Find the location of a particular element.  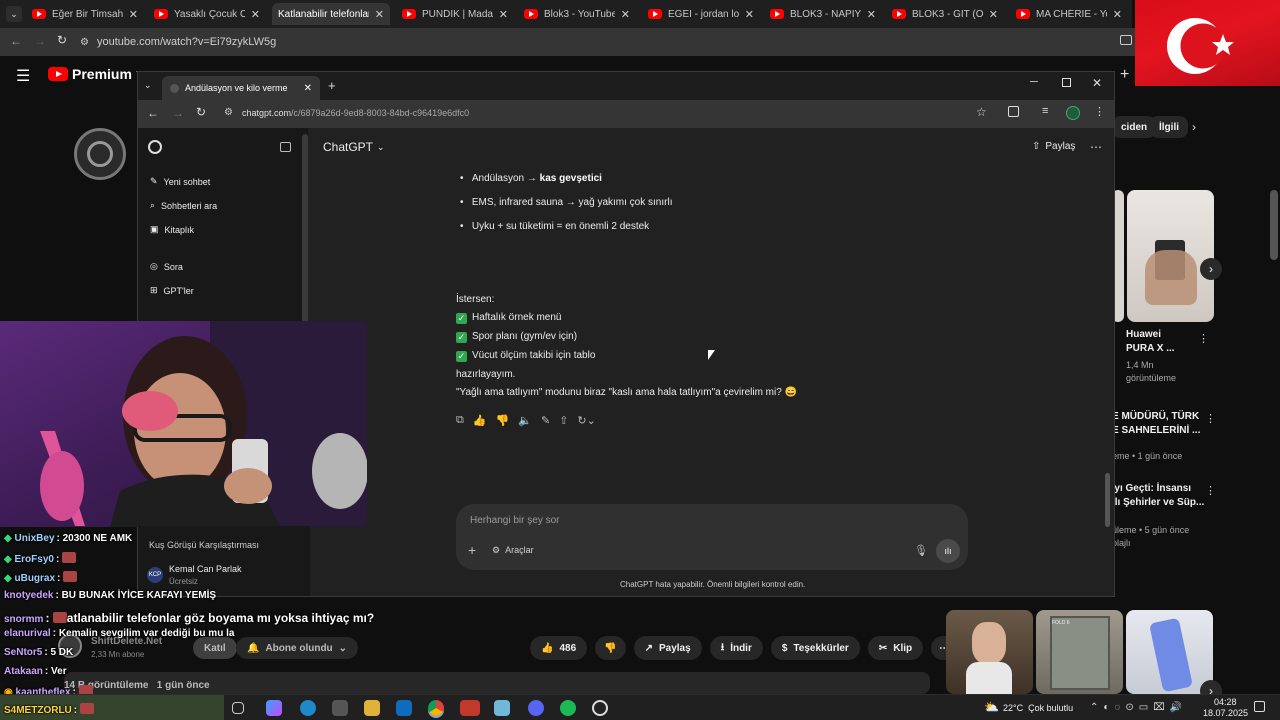

browser-menu-icon: ⋮ is located at coordinates (1099, 111).